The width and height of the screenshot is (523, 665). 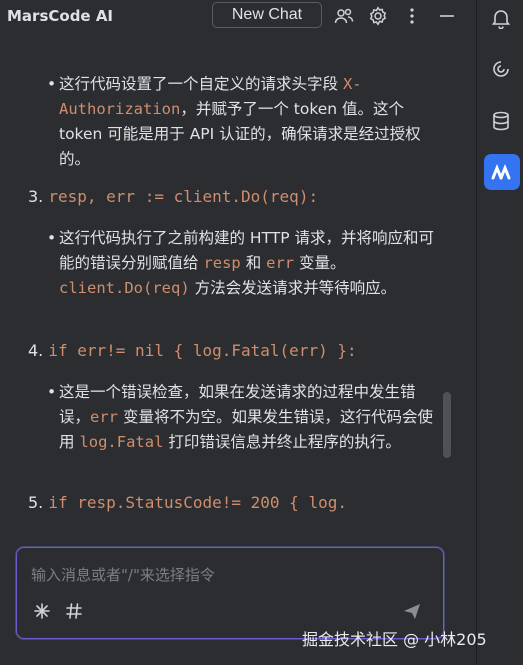 What do you see at coordinates (42, 611) in the screenshot?
I see `sparkle-icon` at bounding box center [42, 611].